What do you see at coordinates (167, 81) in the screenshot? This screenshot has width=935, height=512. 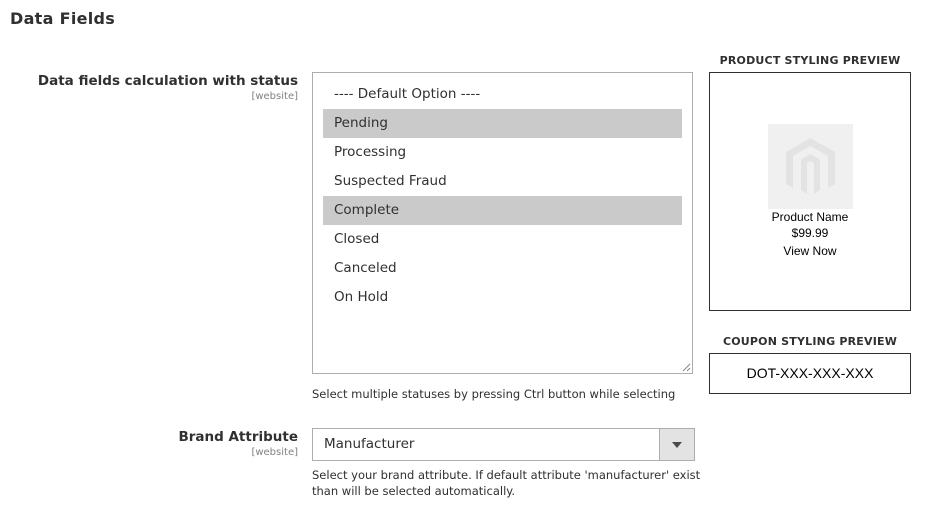 I see `status-field-label: Data fields calculation with status` at bounding box center [167, 81].